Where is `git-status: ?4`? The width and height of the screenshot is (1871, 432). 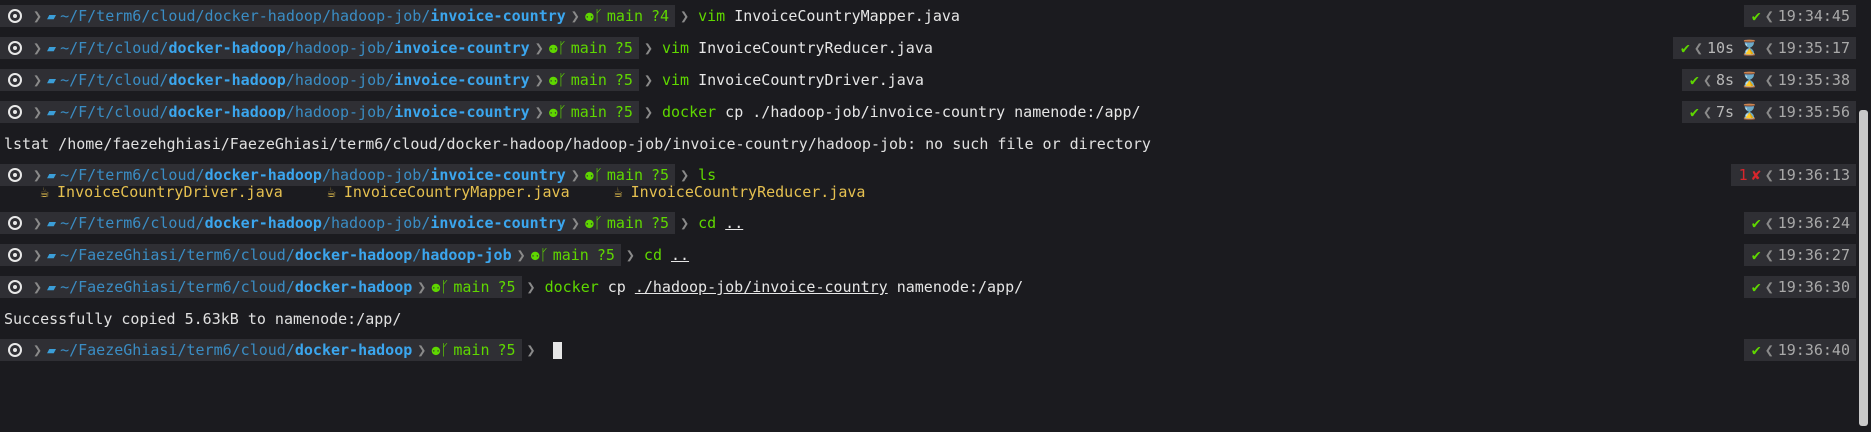
git-status: ?4 is located at coordinates (660, 16).